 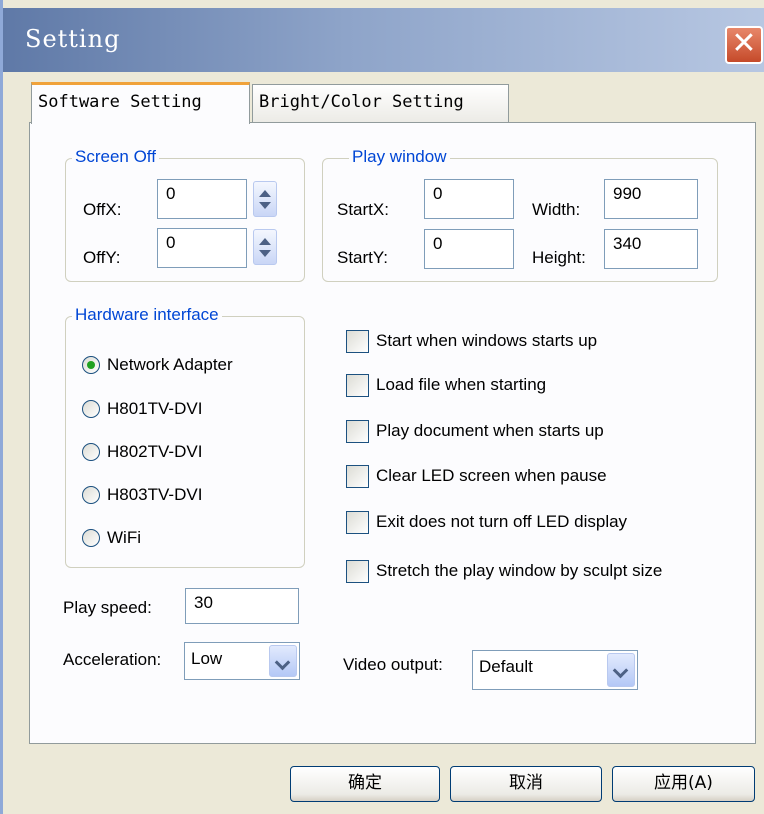 I want to click on radio-label: H801TV-DVI, so click(x=154, y=409).